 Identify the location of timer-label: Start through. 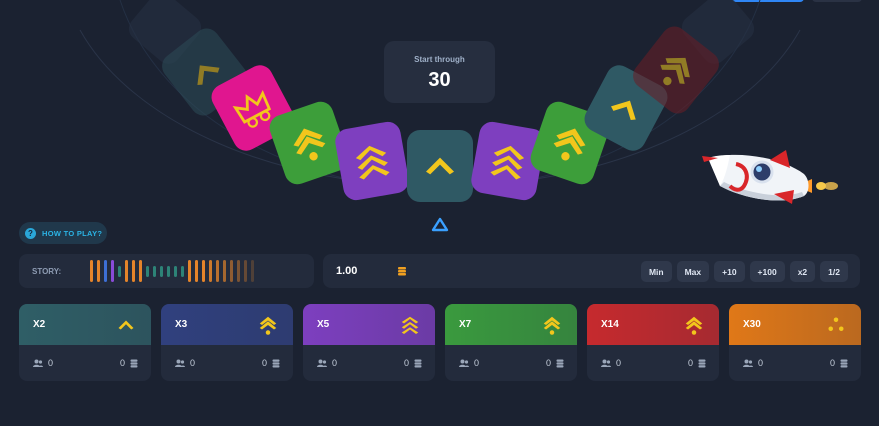
(439, 59).